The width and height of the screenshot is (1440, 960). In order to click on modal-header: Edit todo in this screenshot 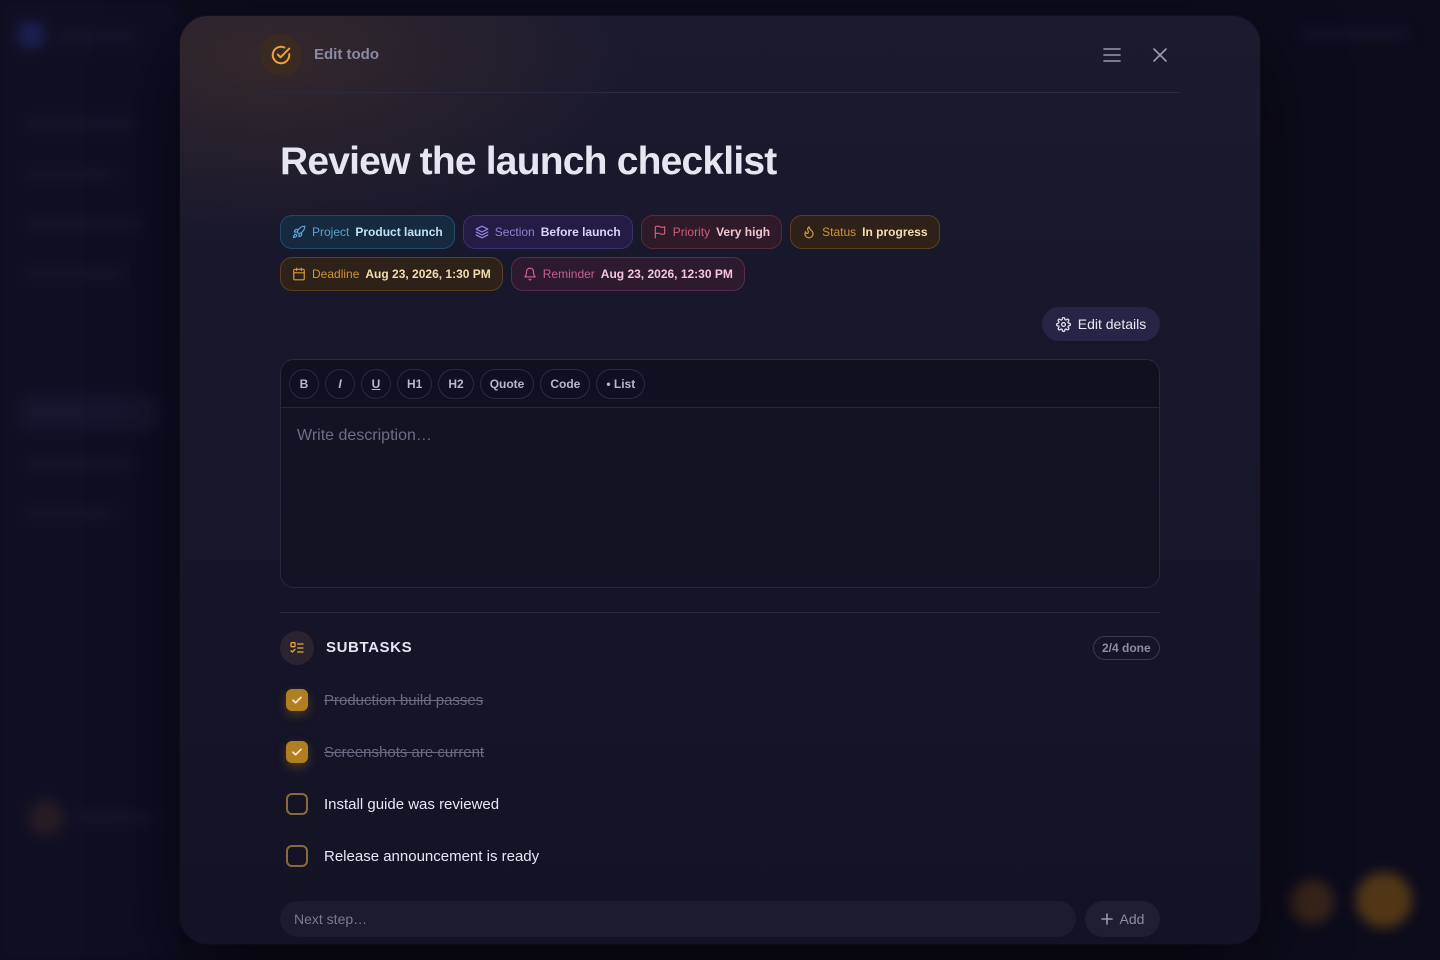, I will do `click(719, 54)`.